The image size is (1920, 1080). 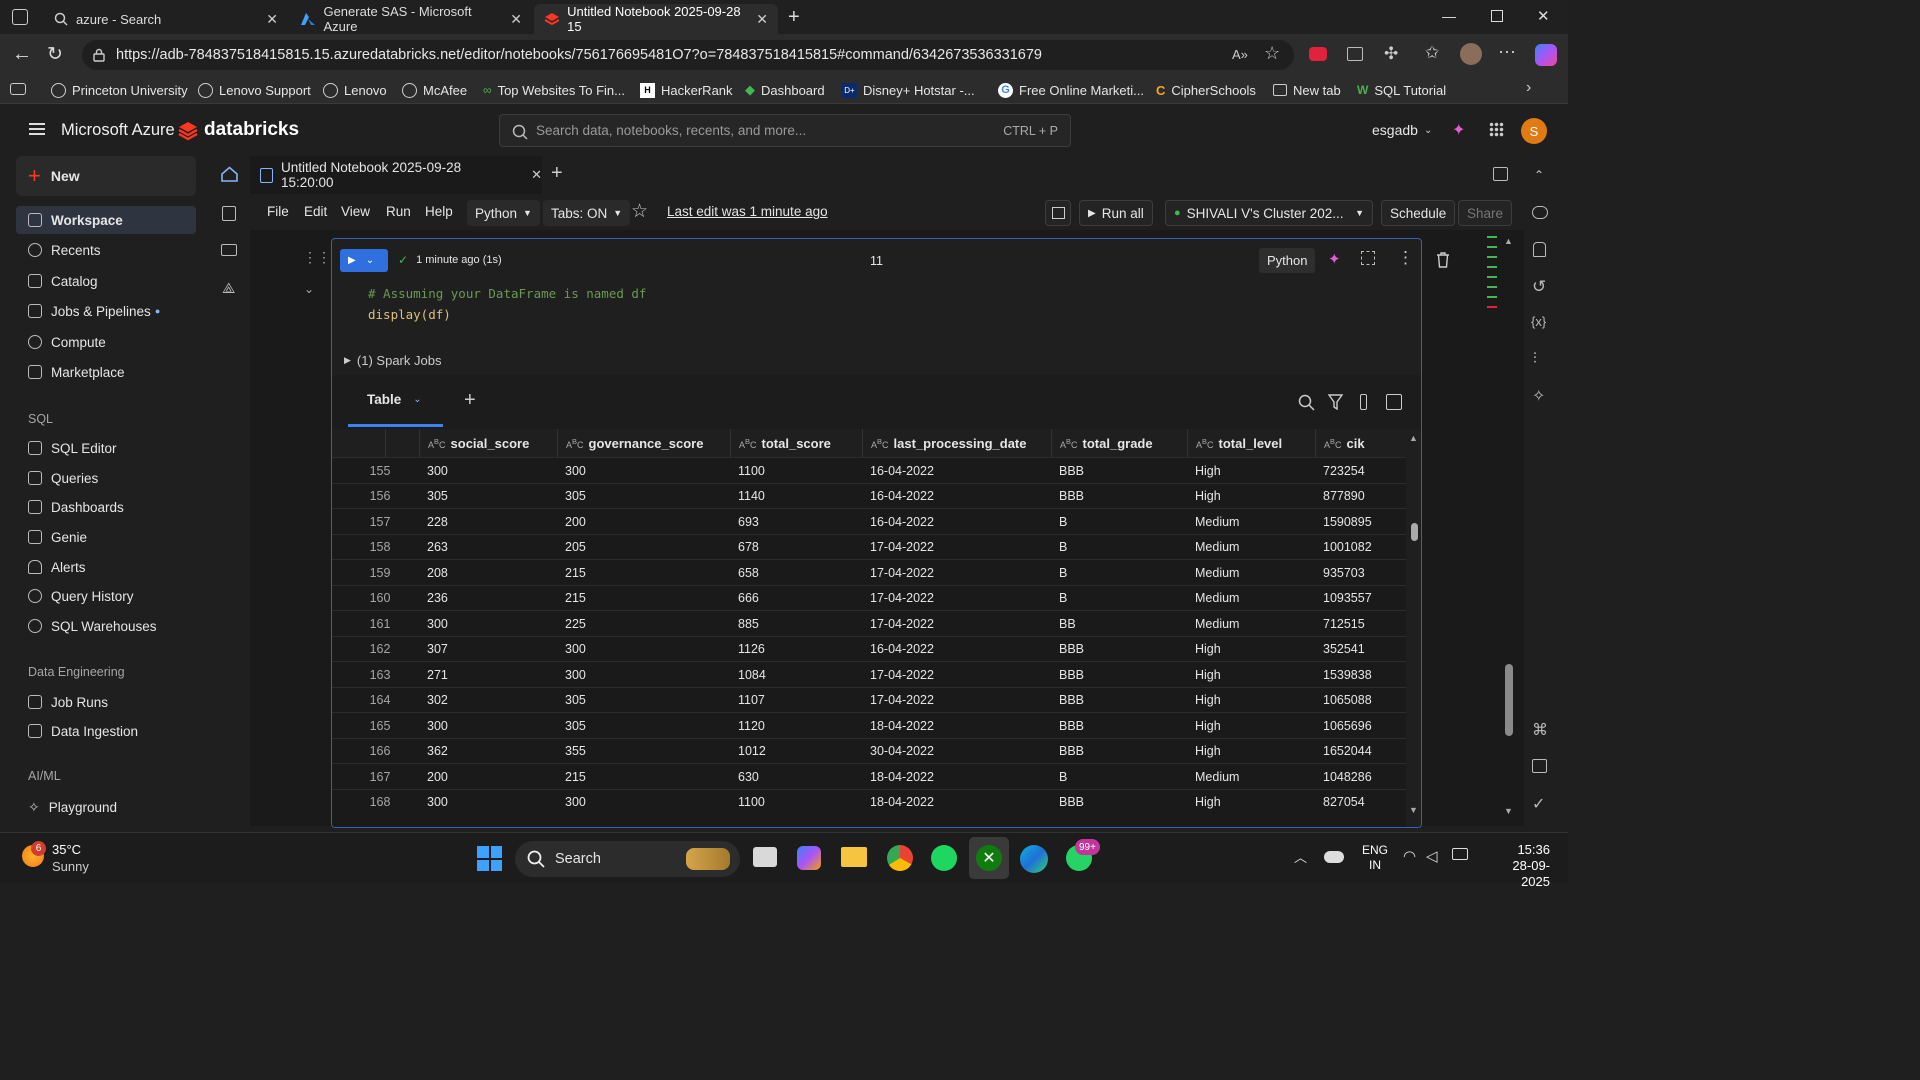 I want to click on trash-icon, so click(x=1443, y=260).